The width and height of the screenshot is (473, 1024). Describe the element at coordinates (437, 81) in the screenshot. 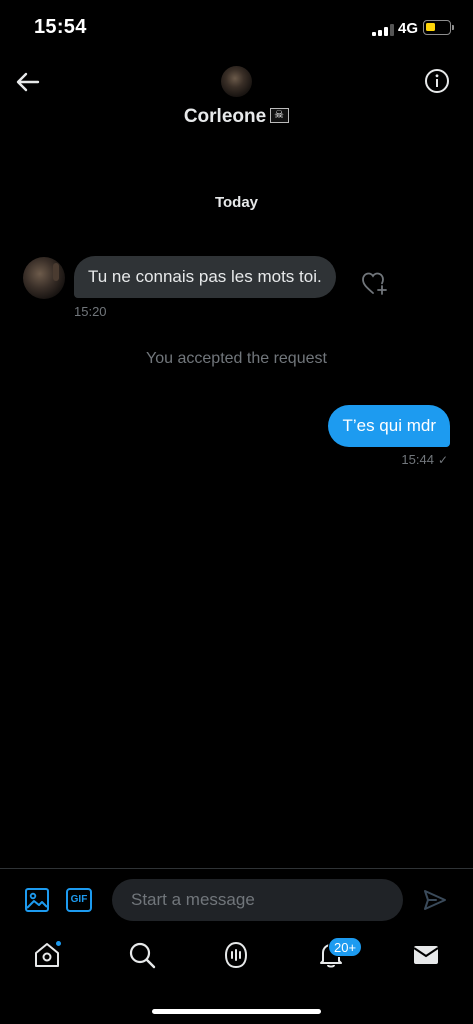

I see `info-icon` at that location.